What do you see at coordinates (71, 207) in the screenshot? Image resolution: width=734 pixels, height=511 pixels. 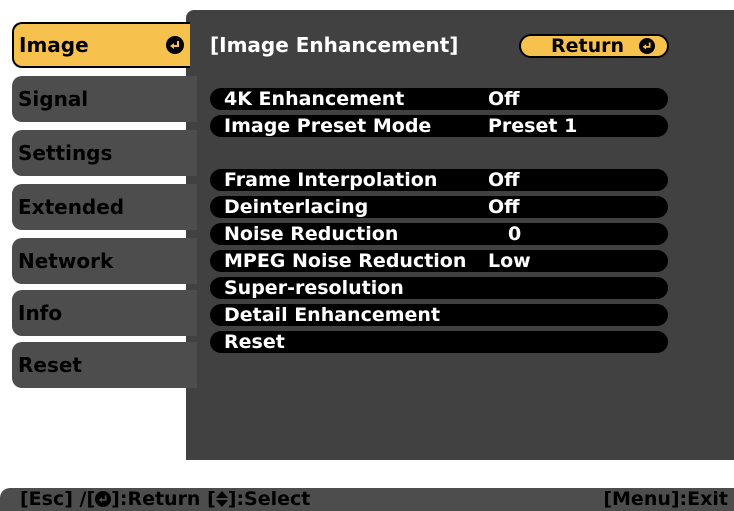 I see `tab-label: Extended` at bounding box center [71, 207].